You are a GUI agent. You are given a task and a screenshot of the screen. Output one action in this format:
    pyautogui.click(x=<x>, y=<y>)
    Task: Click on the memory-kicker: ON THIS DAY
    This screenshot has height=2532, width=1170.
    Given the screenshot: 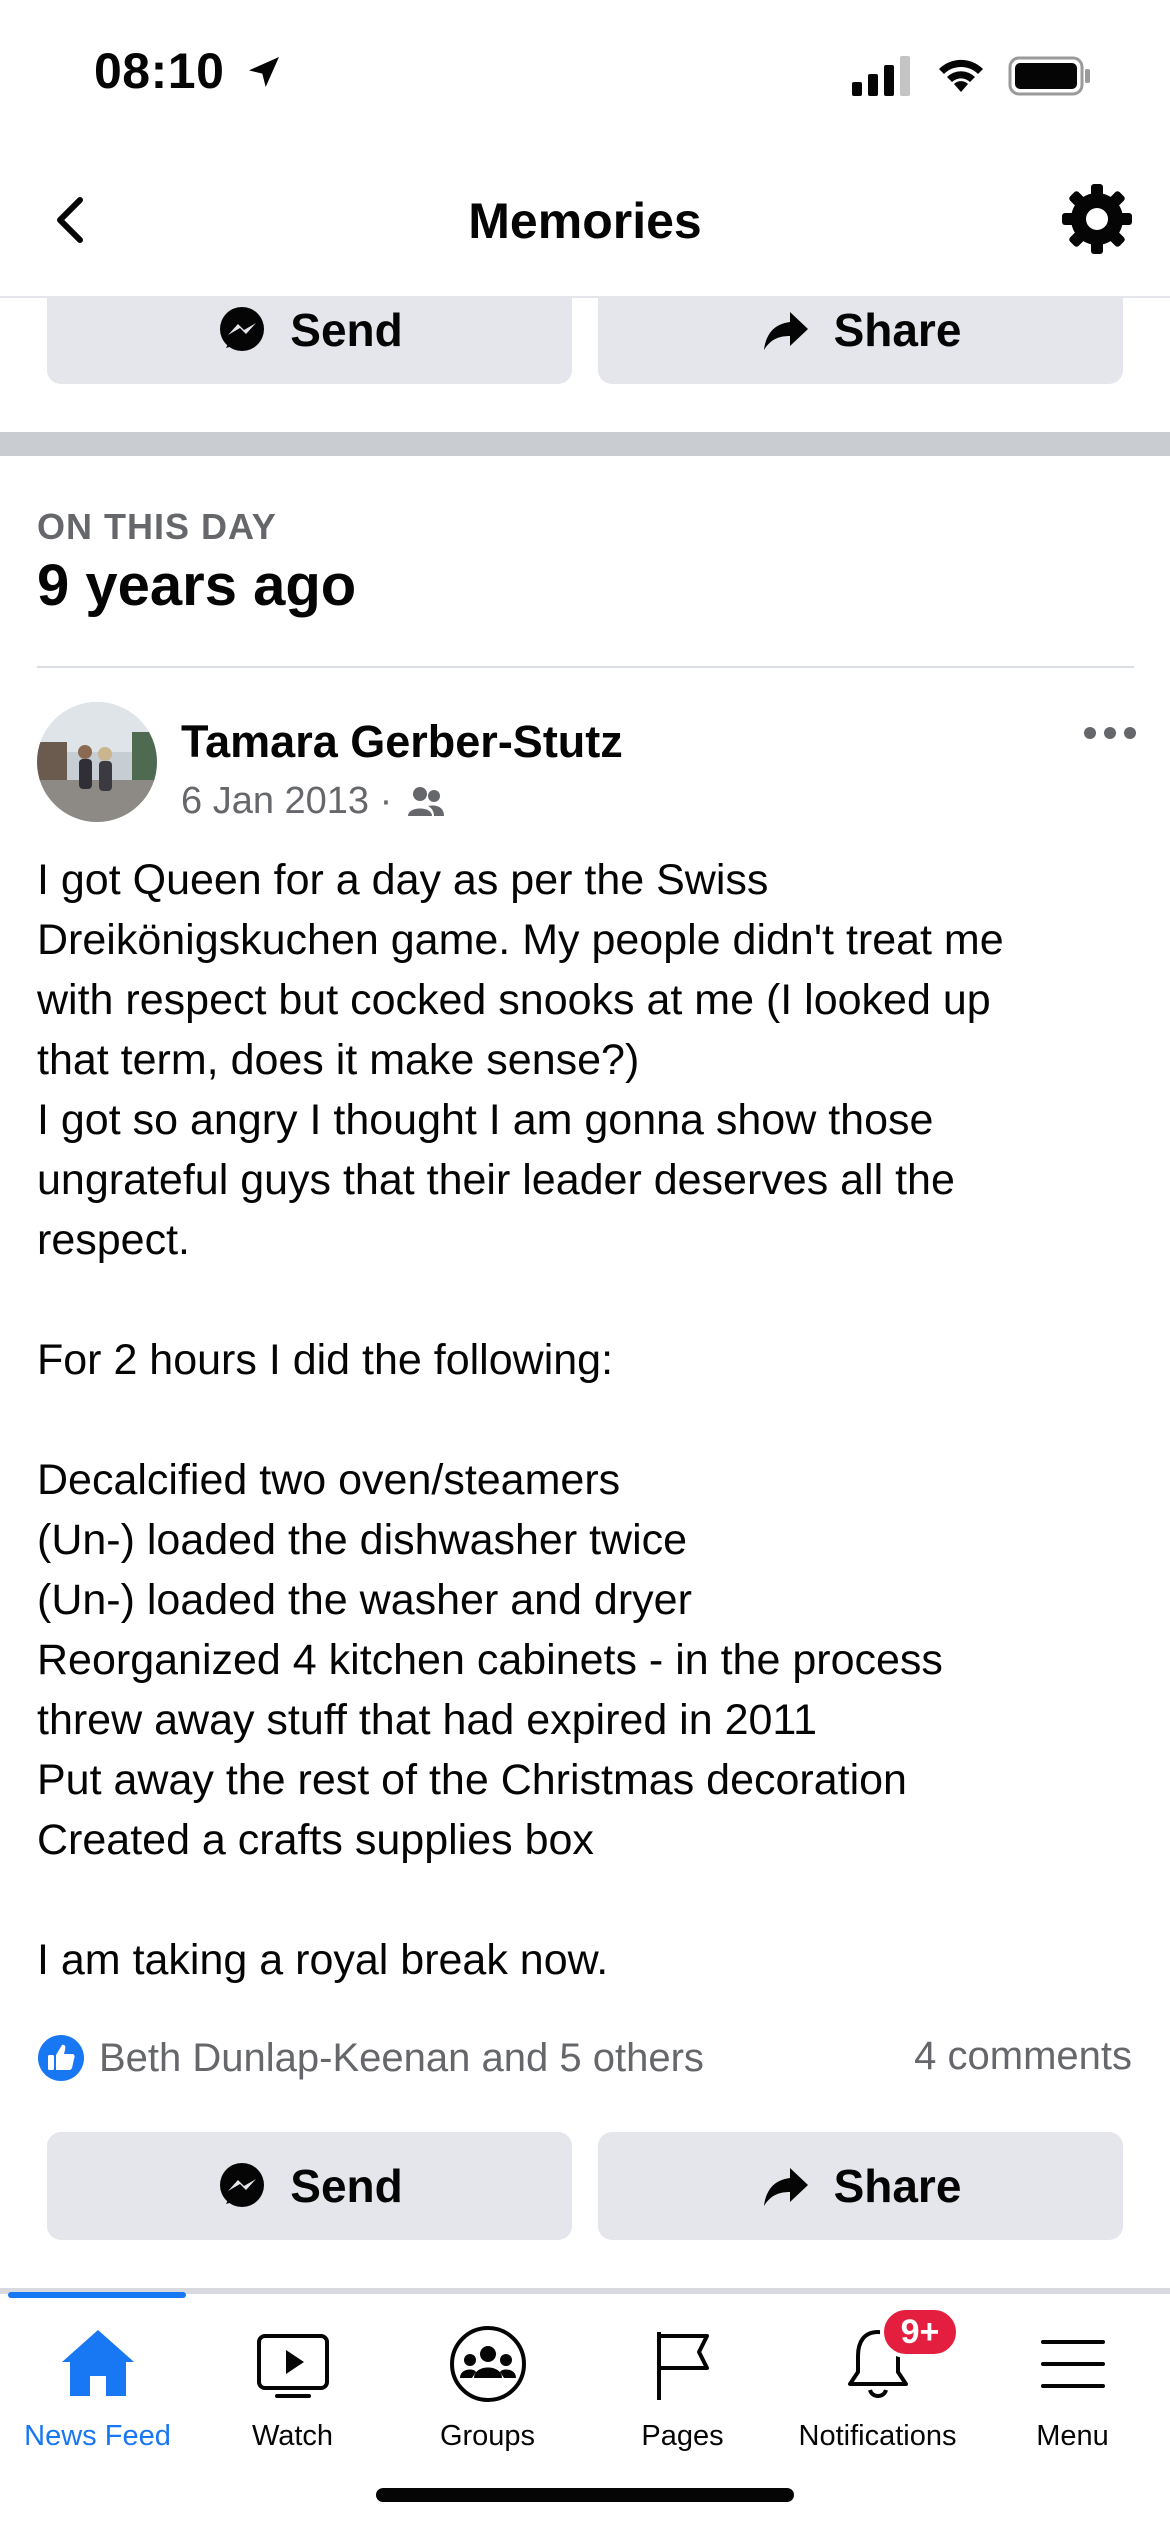 What is the action you would take?
    pyautogui.click(x=157, y=526)
    